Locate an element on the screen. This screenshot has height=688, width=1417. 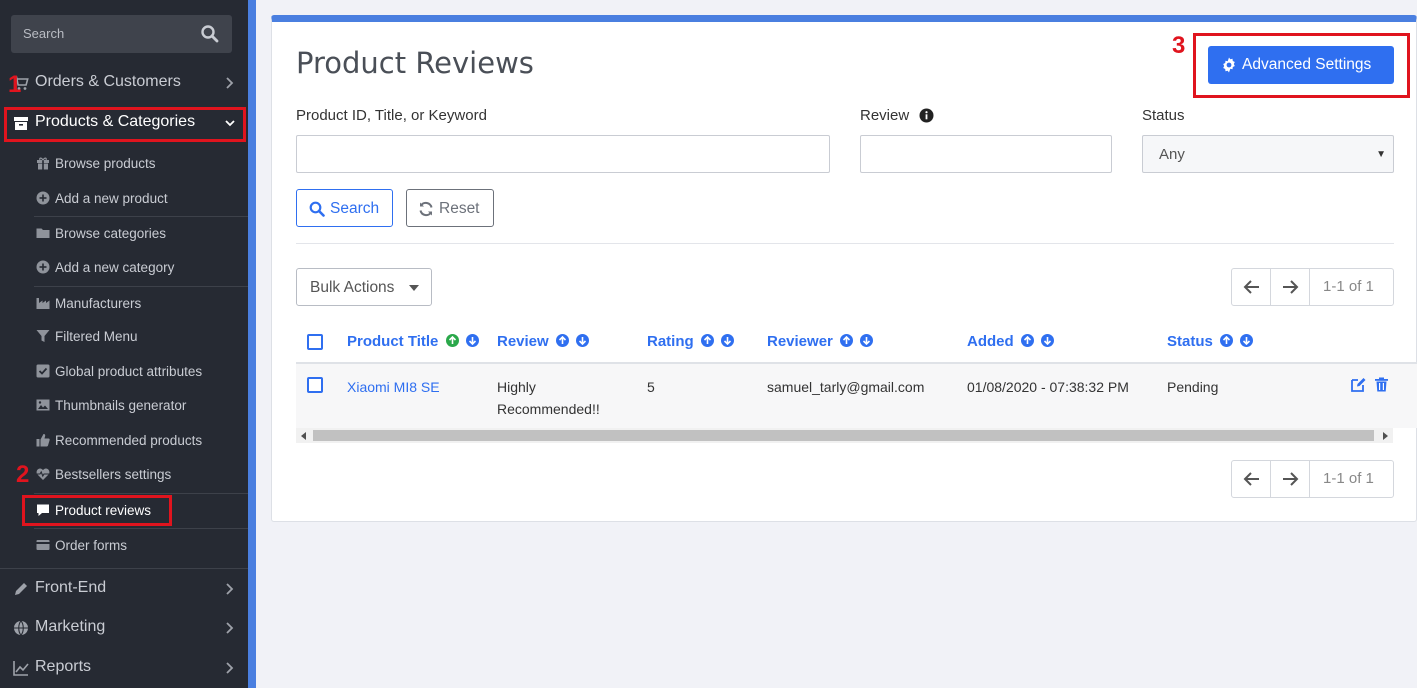
image-icon is located at coordinates (43, 405).